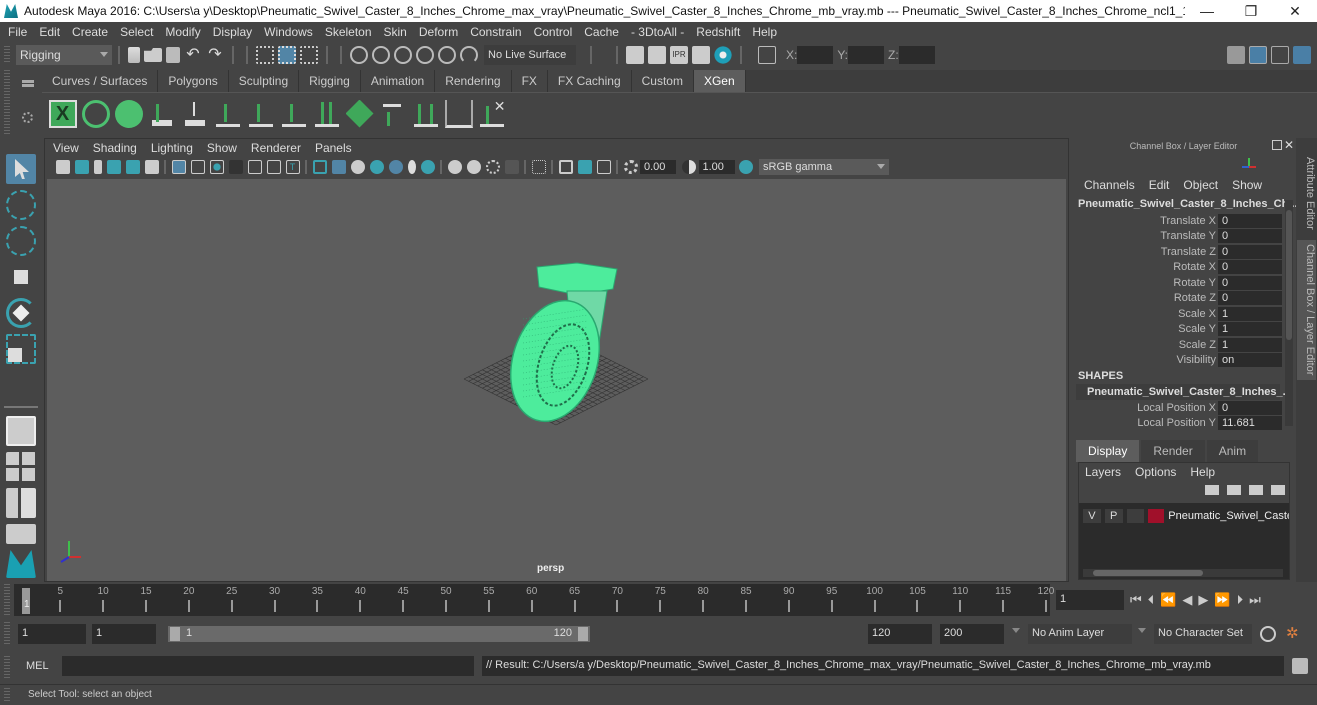 This screenshot has height=705, width=1317. What do you see at coordinates (497, 32) in the screenshot?
I see `menu-constrain: Constrain` at bounding box center [497, 32].